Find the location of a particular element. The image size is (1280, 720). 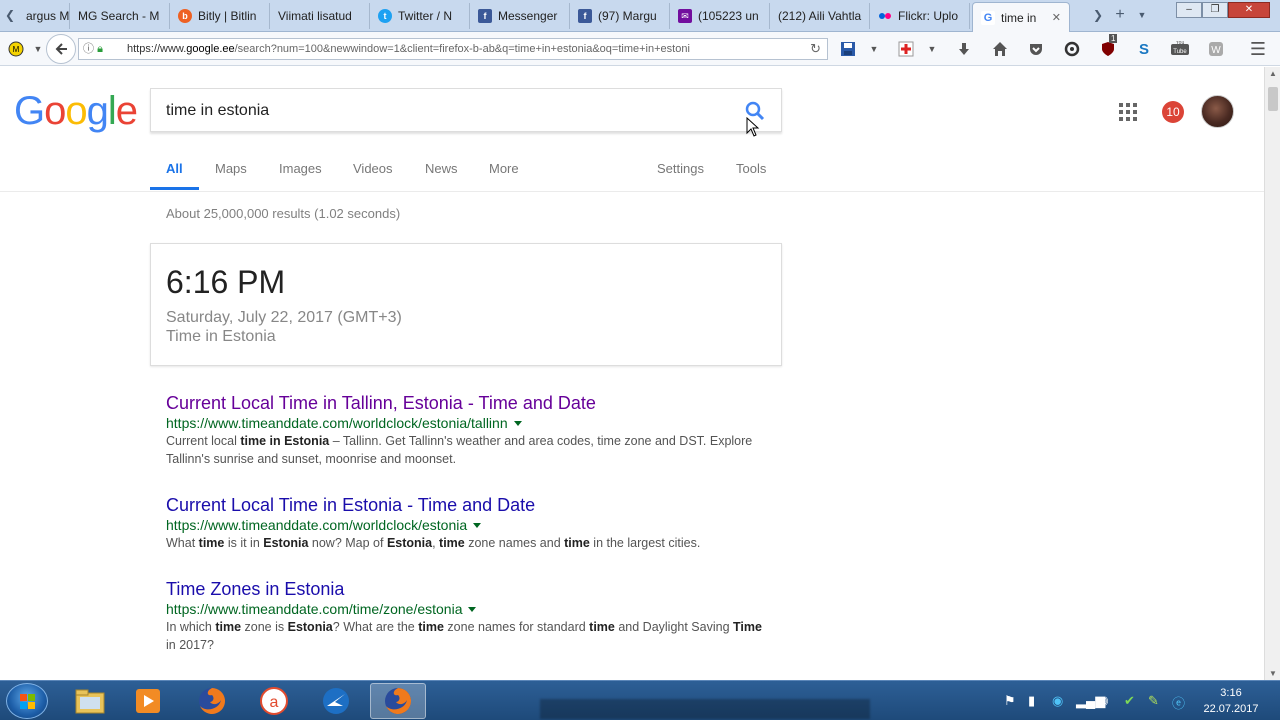

hamburger-menu-icon: ☰ is located at coordinates (1258, 49).